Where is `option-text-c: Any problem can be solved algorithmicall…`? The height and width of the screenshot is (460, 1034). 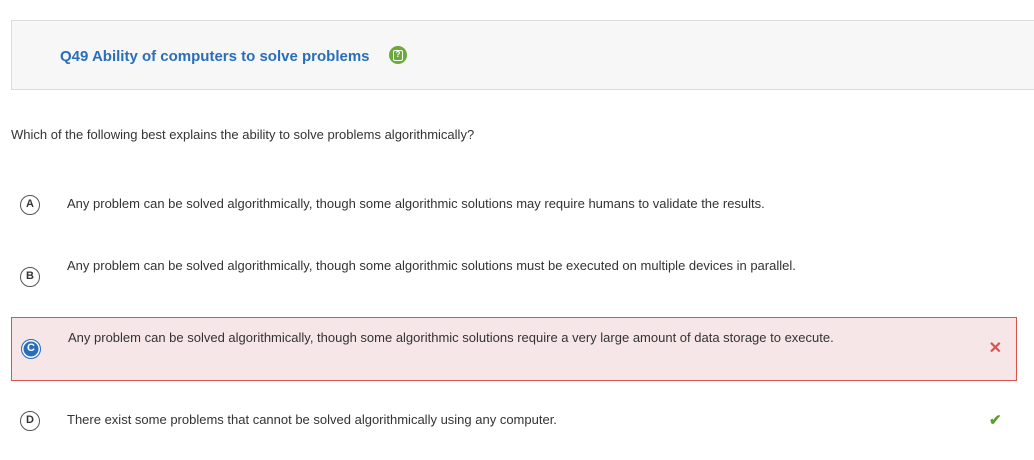
option-text-c: Any problem can be solved algorithmicall… is located at coordinates (451, 337).